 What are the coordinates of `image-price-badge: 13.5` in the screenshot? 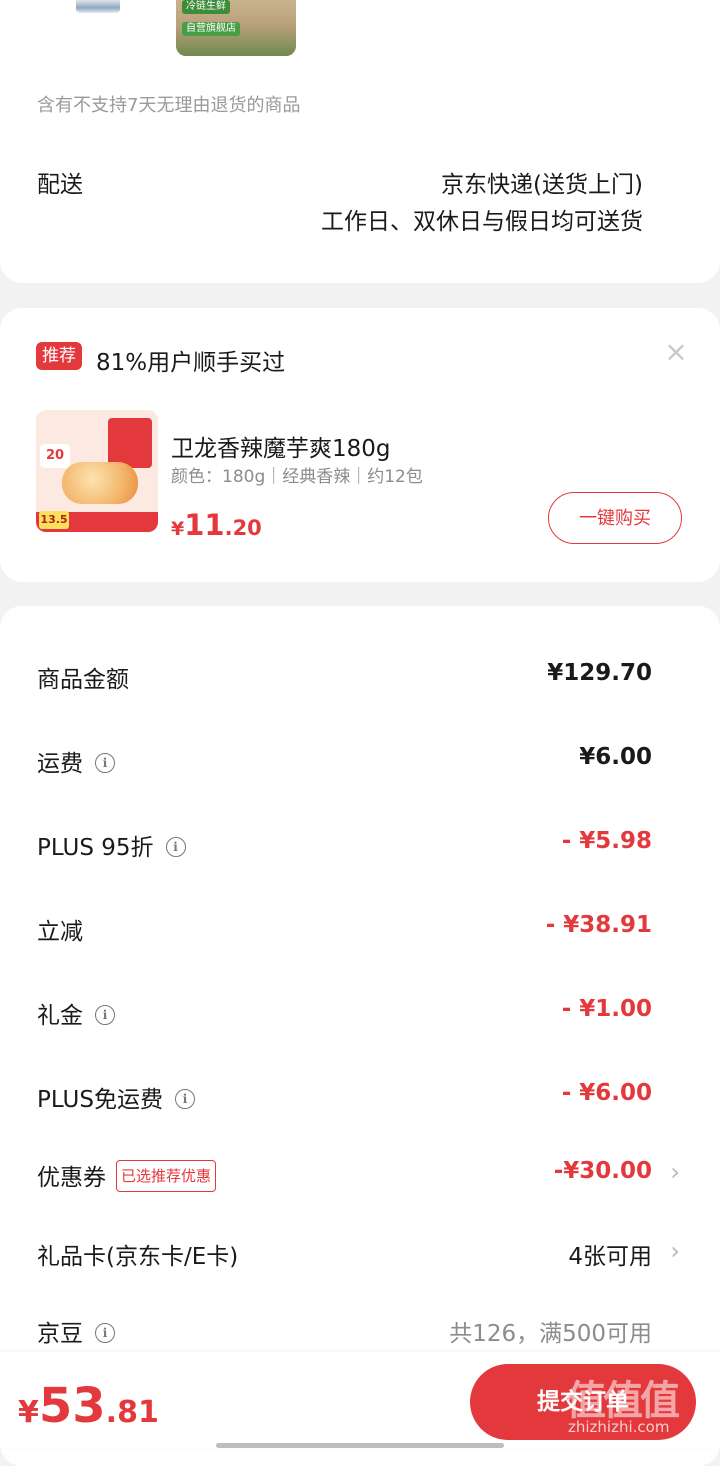 It's located at (54, 520).